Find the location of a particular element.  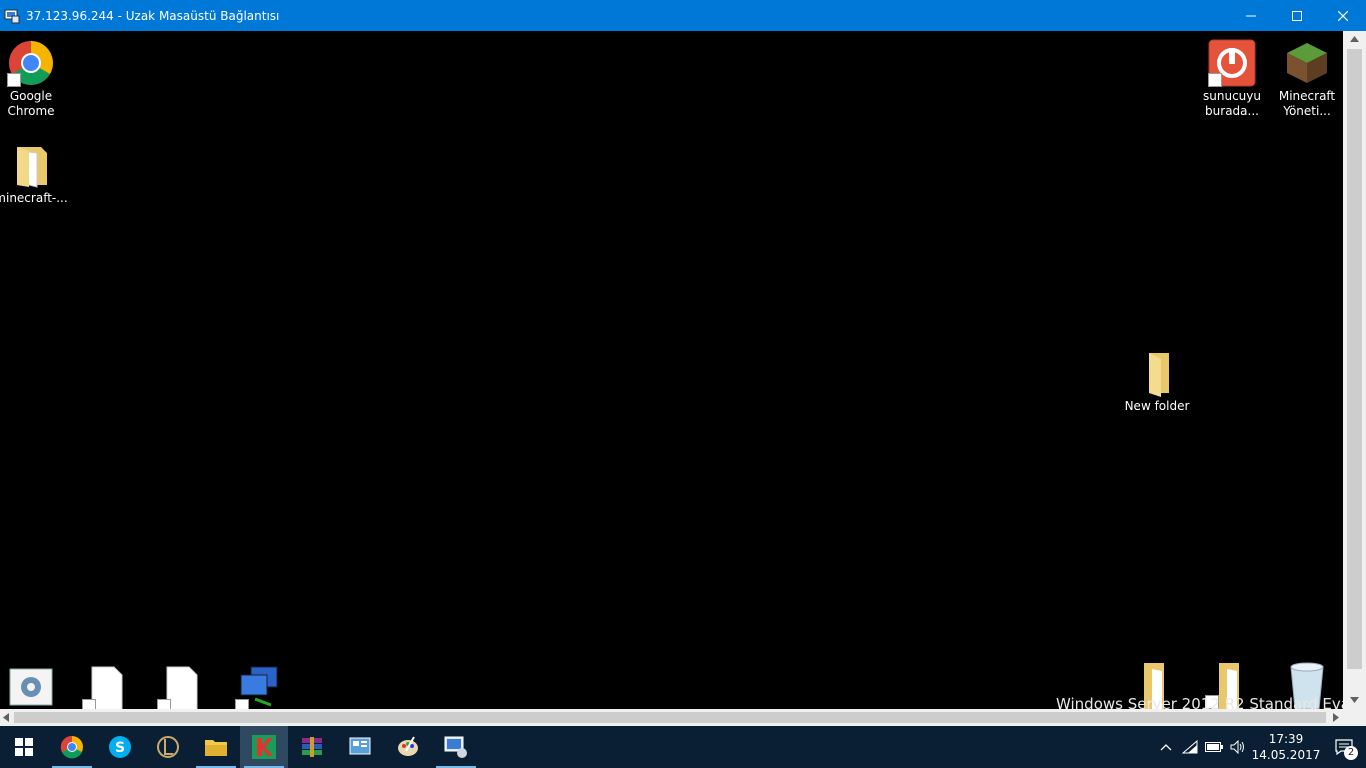

taskbar-file-explorer is located at coordinates (216, 747).